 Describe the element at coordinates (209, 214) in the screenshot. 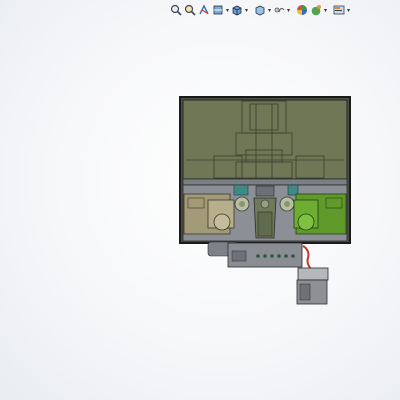

I see `left-component` at that location.